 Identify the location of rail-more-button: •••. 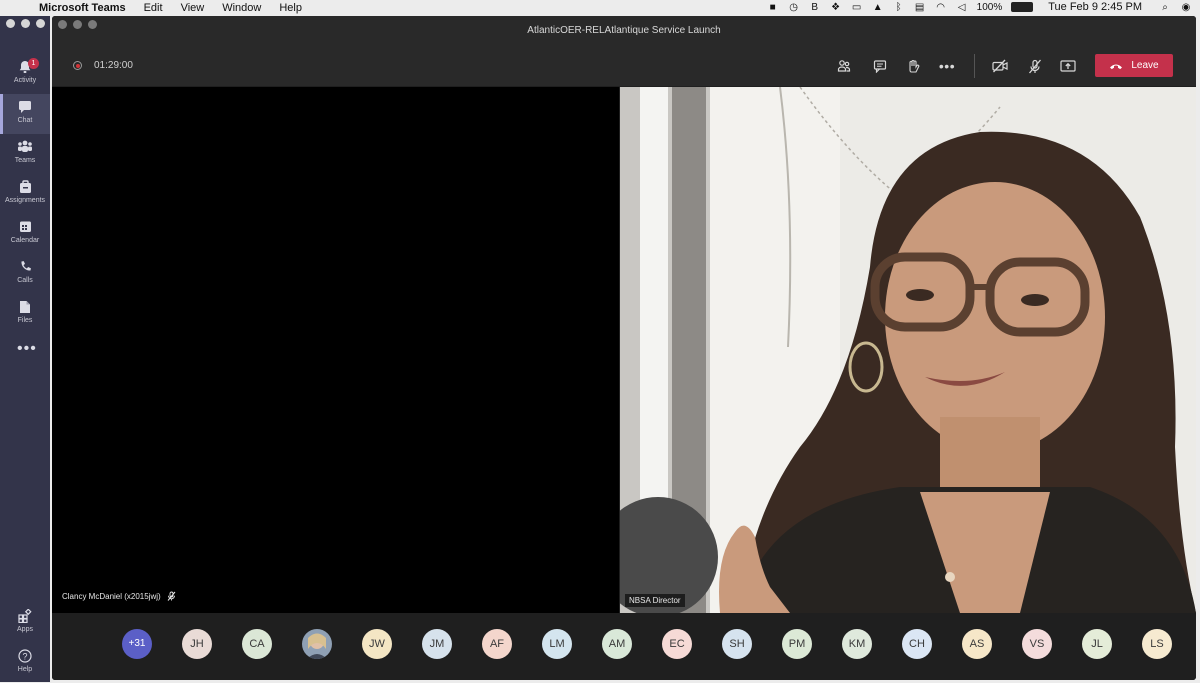
(25, 354).